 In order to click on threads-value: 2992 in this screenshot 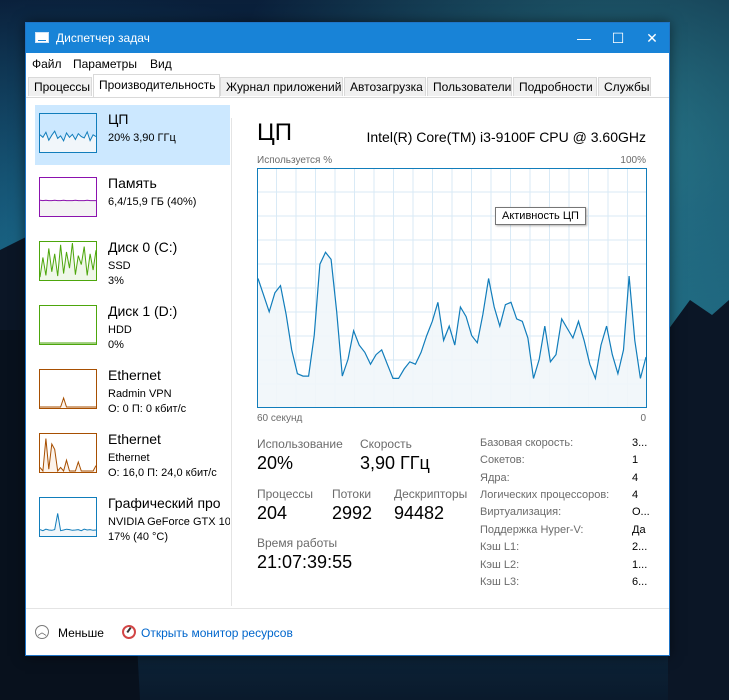, I will do `click(352, 513)`.